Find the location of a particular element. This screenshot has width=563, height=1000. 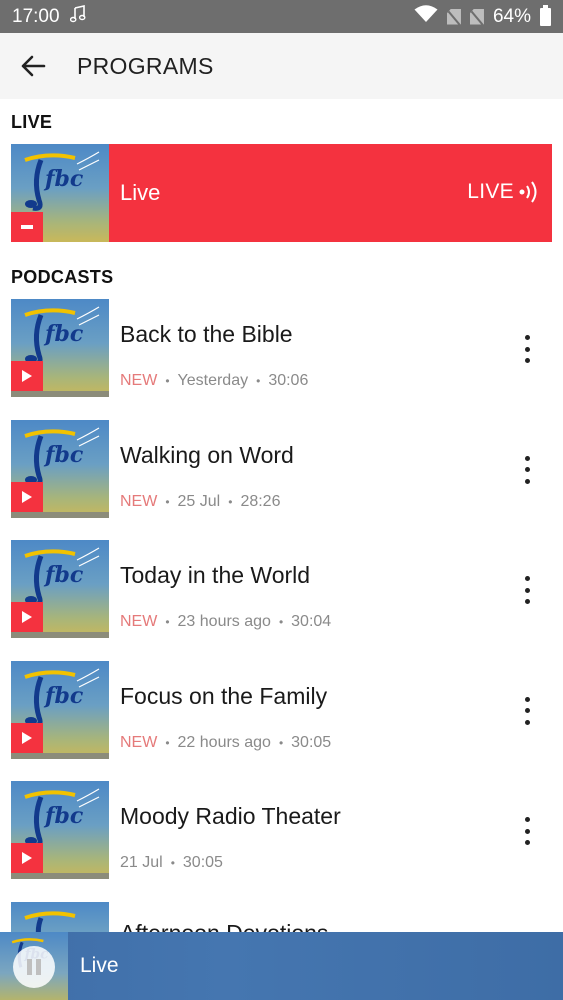

stop-icon is located at coordinates (27, 227).